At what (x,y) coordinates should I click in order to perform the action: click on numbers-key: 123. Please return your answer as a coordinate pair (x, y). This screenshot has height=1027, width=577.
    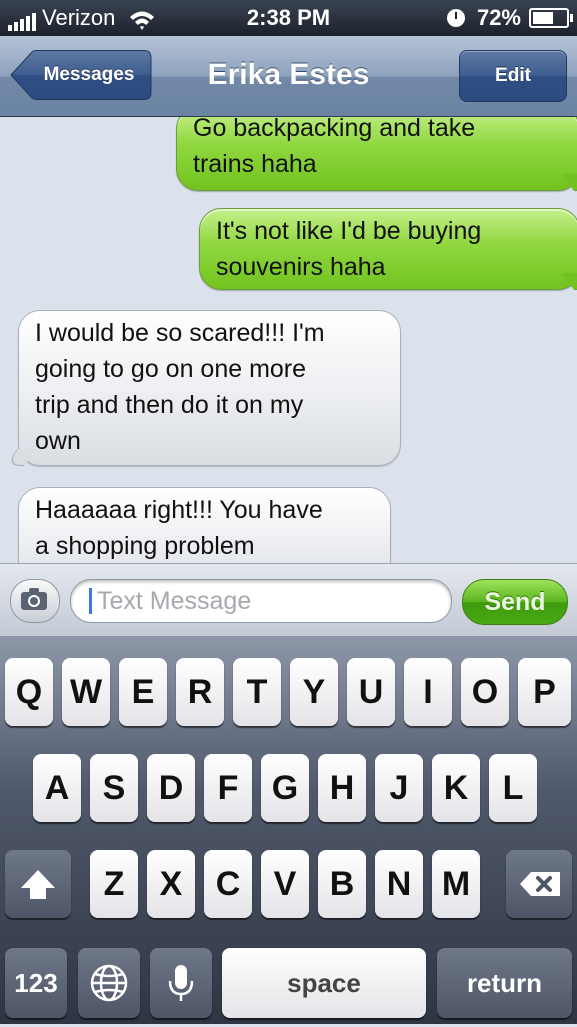
    Looking at the image, I should click on (36, 983).